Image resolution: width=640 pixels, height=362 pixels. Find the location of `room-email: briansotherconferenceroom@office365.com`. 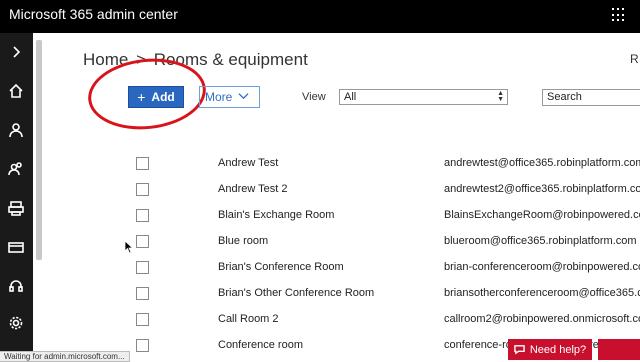

room-email: briansotherconferenceroom@office365.com is located at coordinates (542, 293).